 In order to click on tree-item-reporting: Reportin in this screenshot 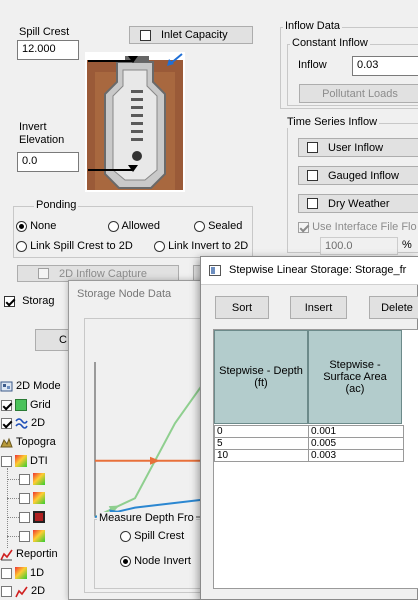, I will do `click(29, 554)`.